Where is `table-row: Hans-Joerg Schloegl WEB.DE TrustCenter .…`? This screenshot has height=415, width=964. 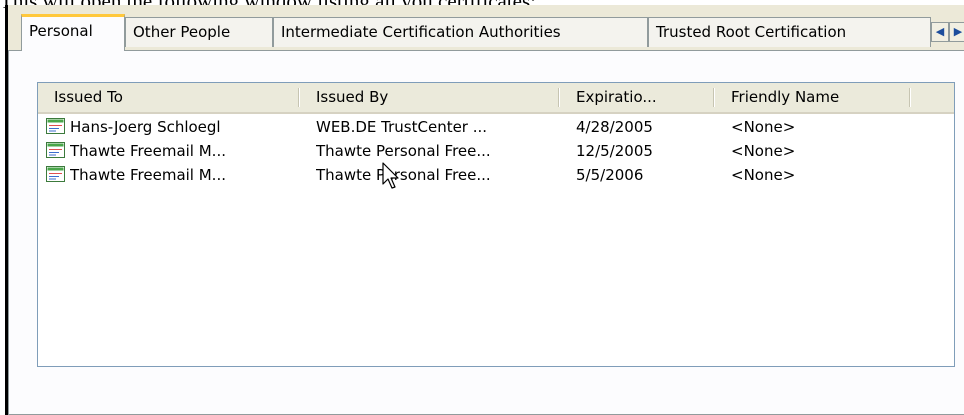 table-row: Hans-Joerg Schloegl WEB.DE TrustCenter .… is located at coordinates (496, 127).